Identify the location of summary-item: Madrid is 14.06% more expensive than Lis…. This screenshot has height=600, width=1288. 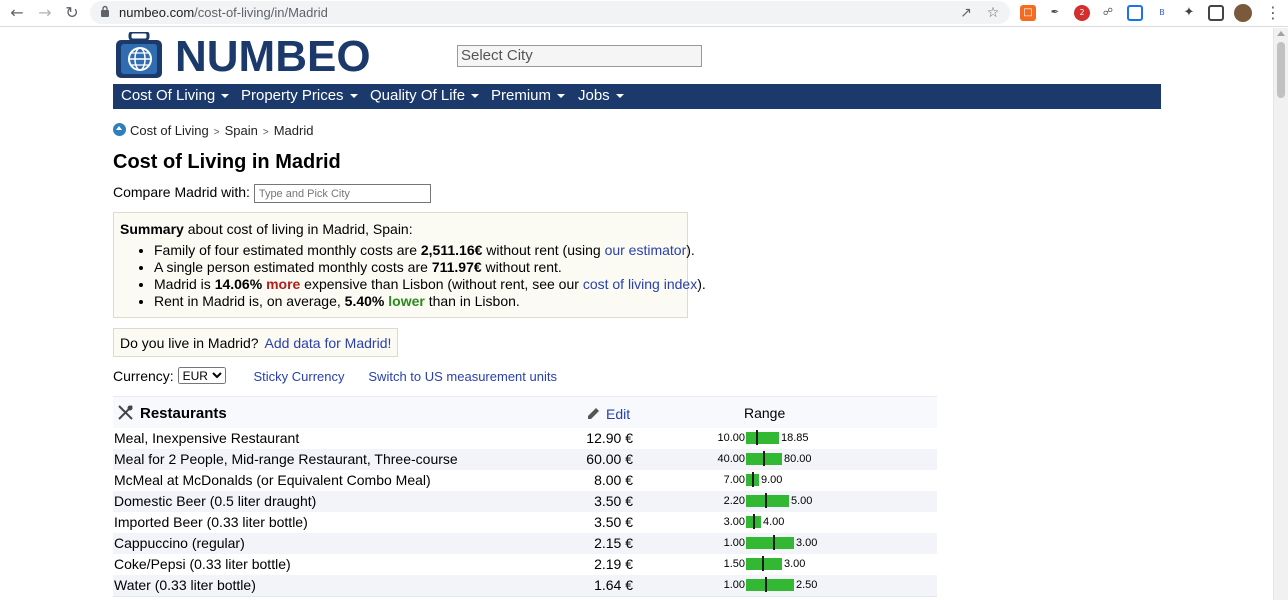
(430, 284).